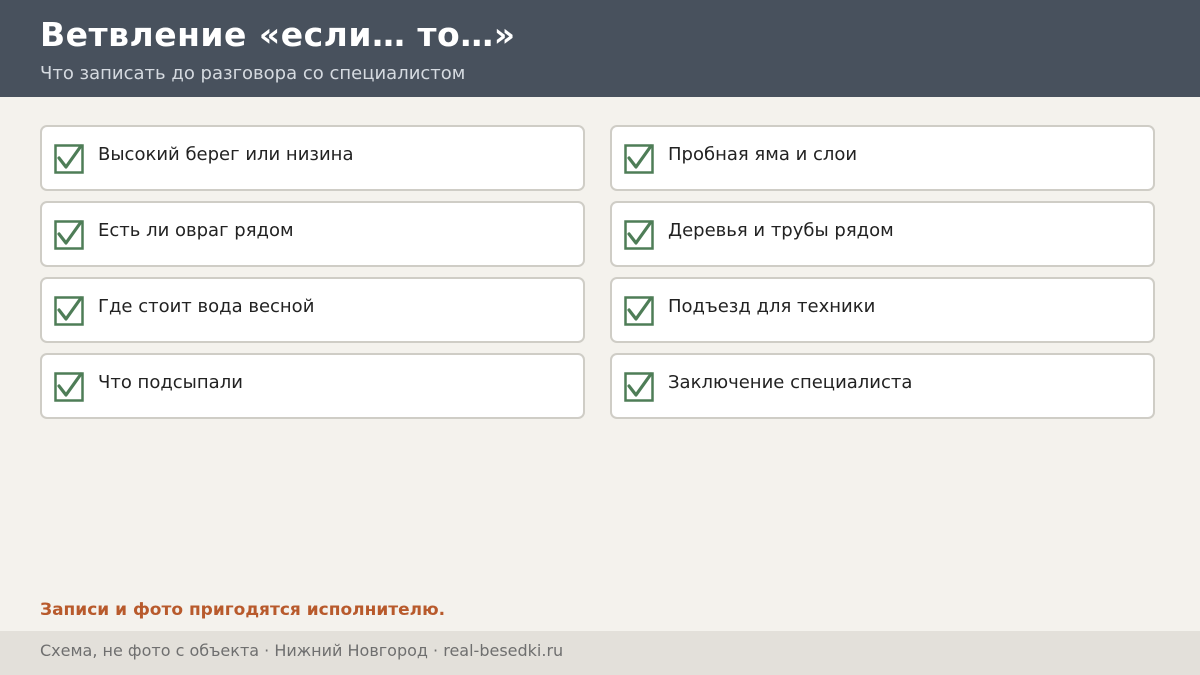 The image size is (1200, 675). Describe the element at coordinates (772, 306) in the screenshot. I see `checklist-item-label: Подъезд для техники` at that location.